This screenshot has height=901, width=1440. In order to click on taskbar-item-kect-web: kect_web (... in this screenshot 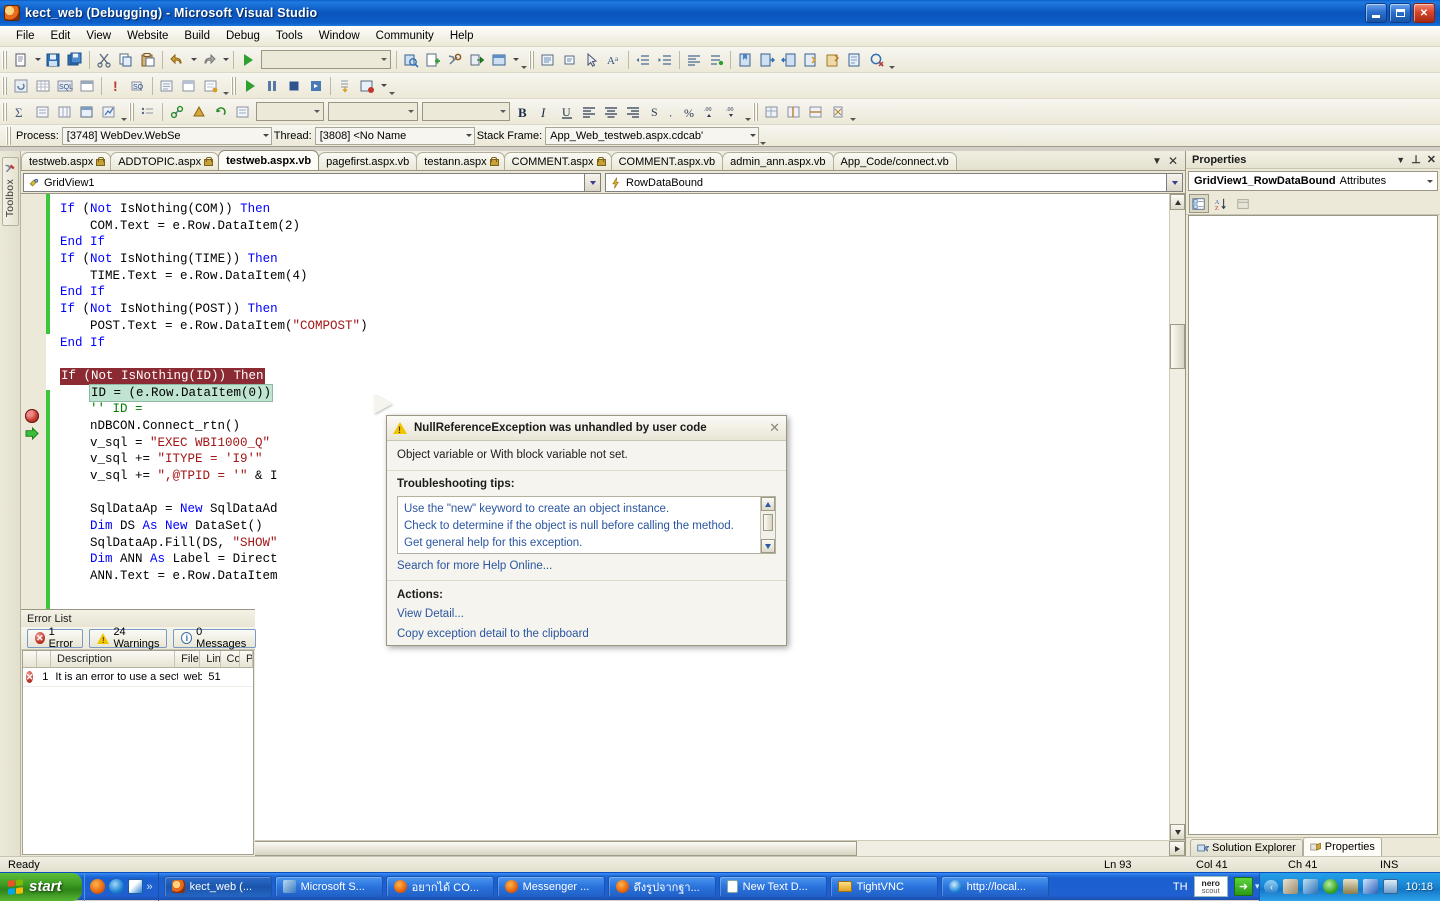, I will do `click(217, 886)`.